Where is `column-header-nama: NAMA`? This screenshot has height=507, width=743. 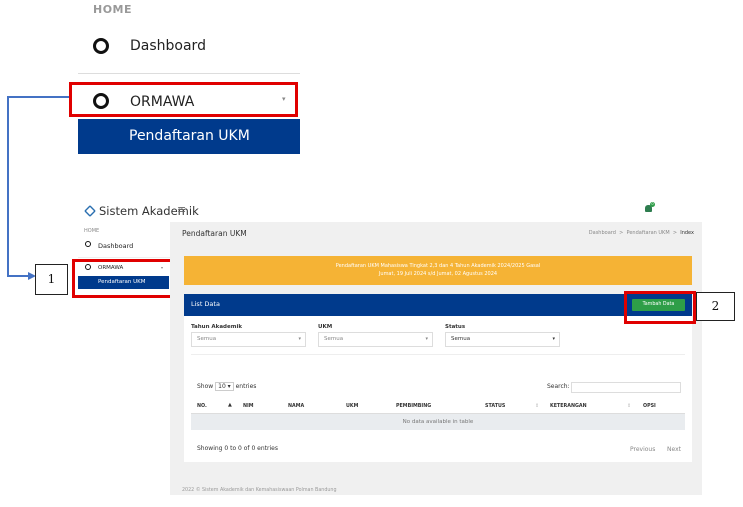
column-header-nama: NAMA is located at coordinates (296, 406).